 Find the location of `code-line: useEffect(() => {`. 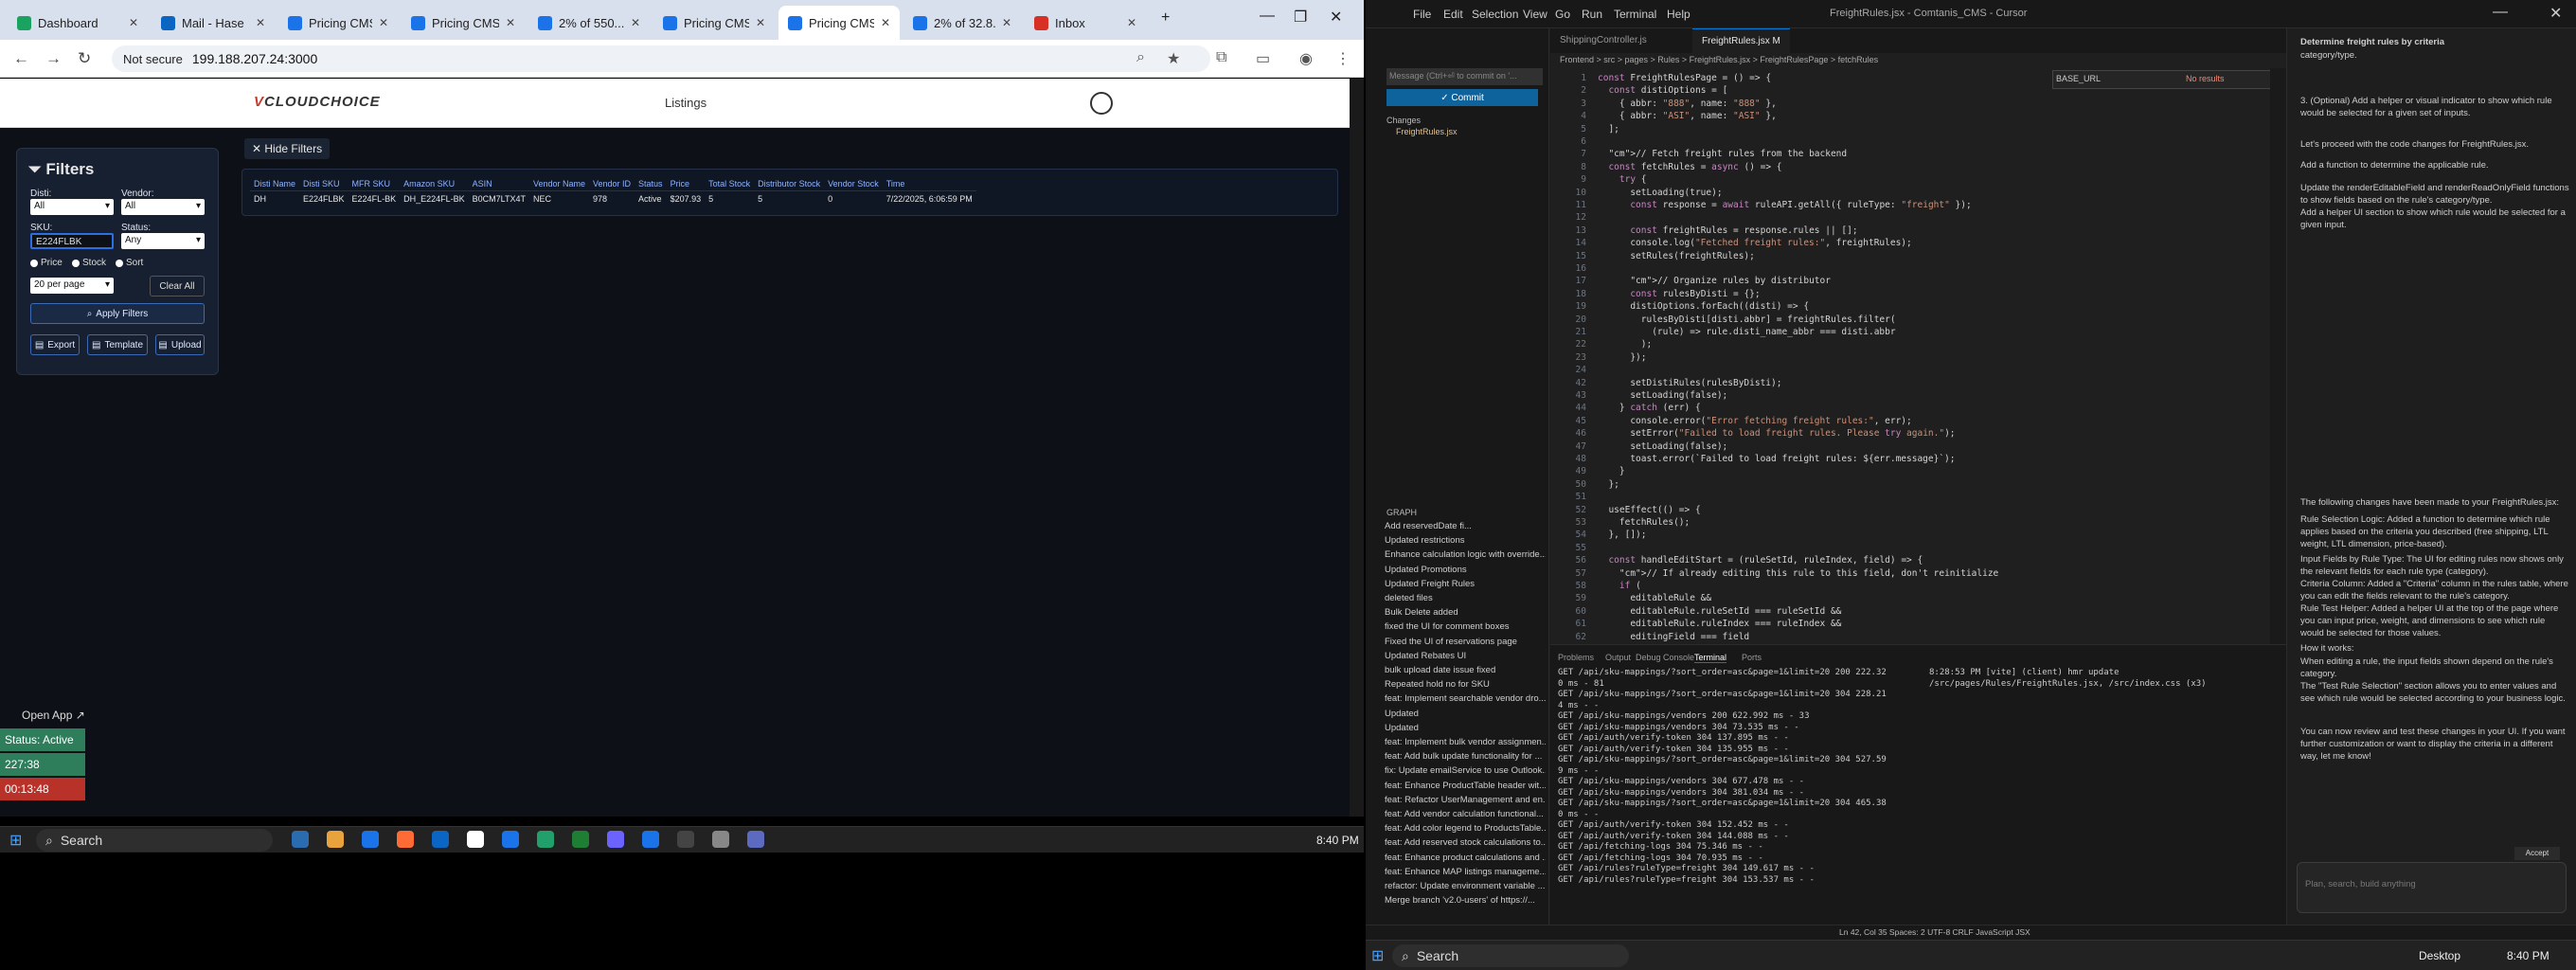

code-line: useEffect(() => { is located at coordinates (1649, 510).